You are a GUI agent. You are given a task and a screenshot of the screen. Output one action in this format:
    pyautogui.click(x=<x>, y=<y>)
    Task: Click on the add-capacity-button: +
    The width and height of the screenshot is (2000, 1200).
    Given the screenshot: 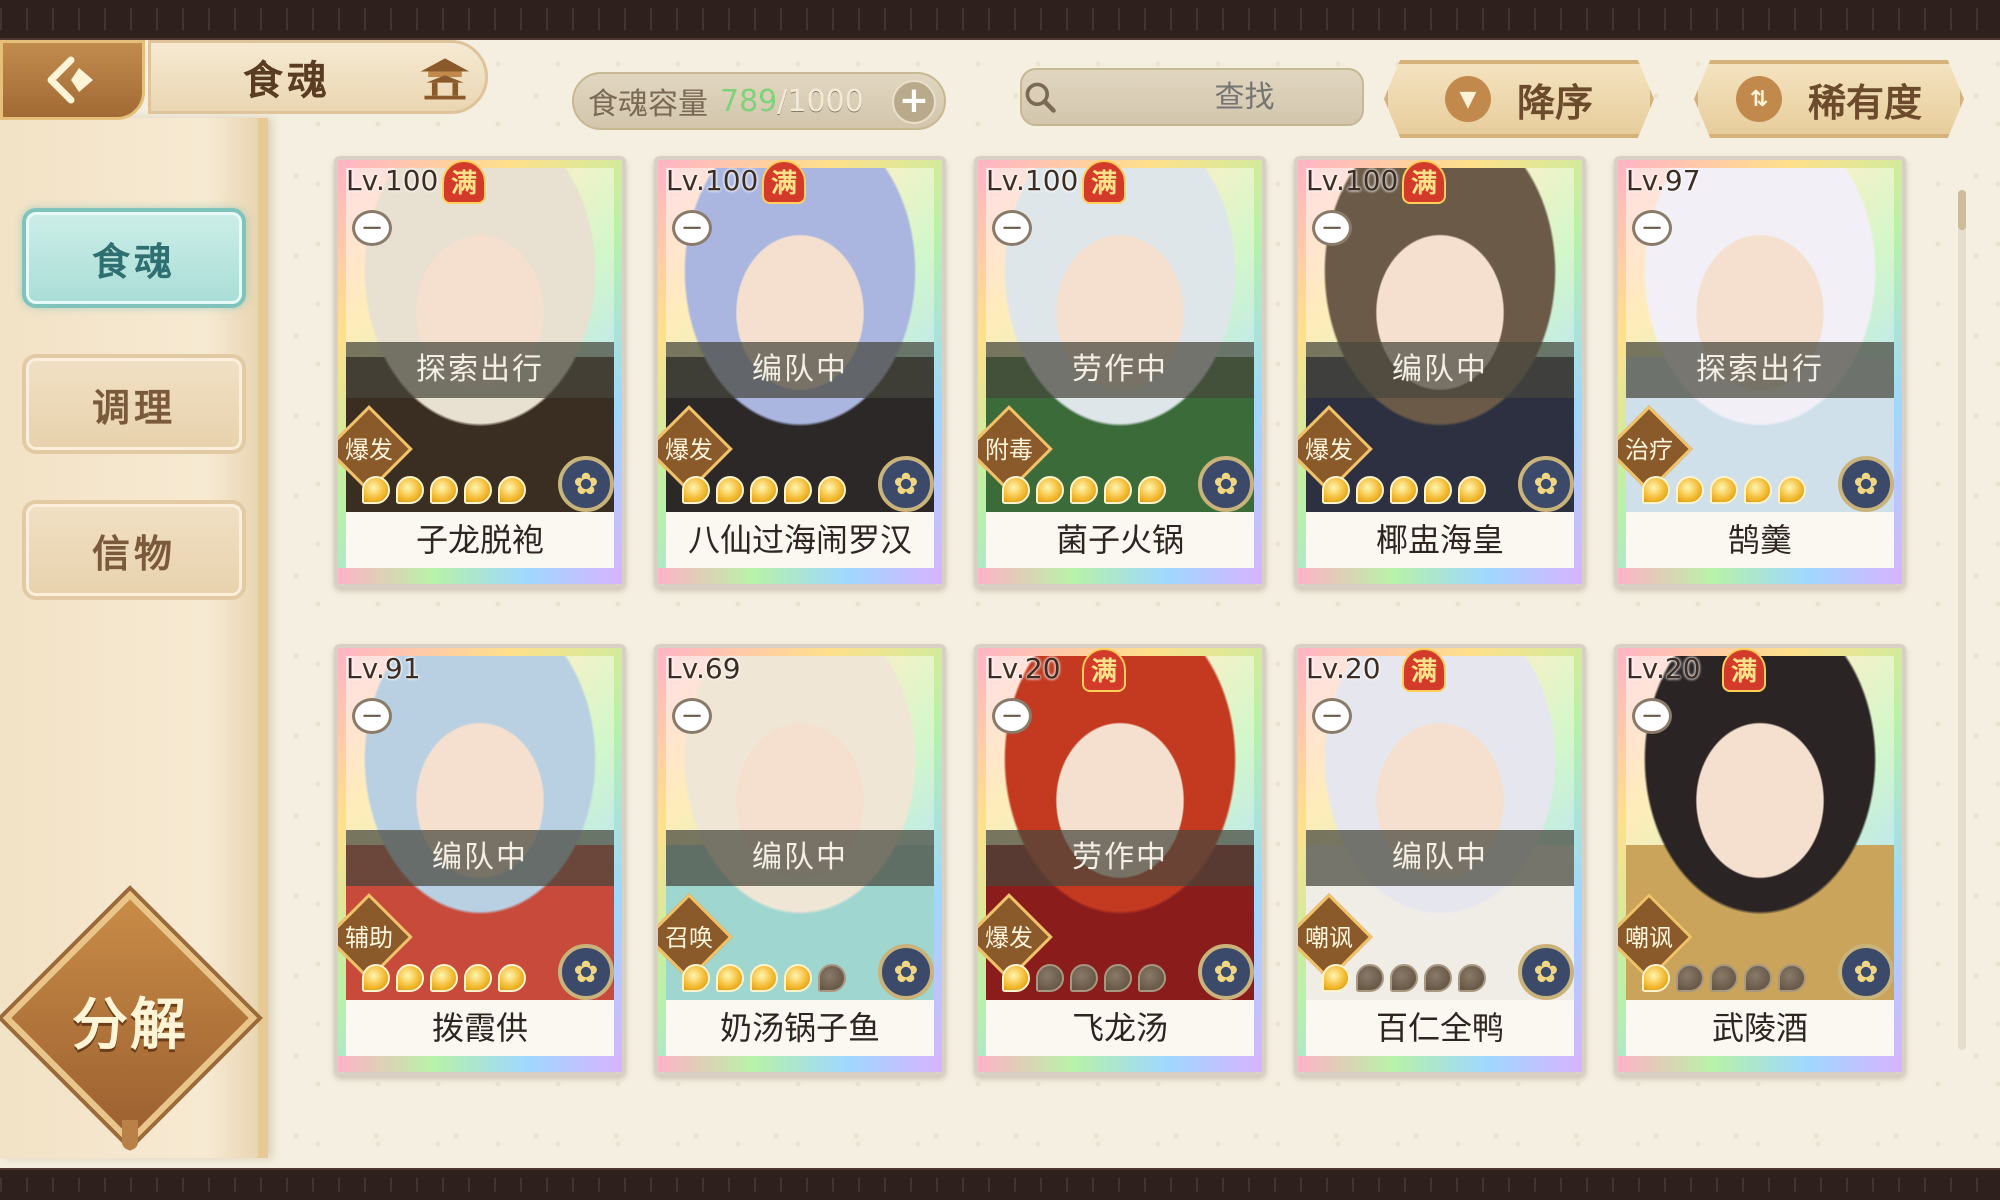 What is the action you would take?
    pyautogui.click(x=914, y=102)
    